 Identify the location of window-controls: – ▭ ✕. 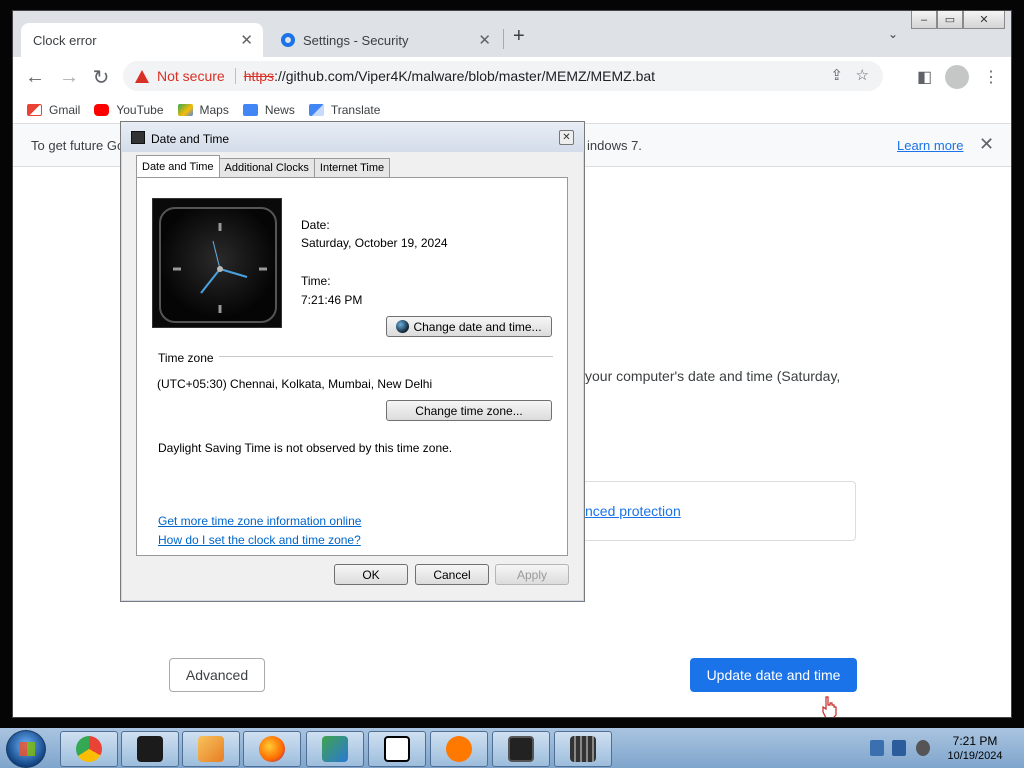
(958, 20).